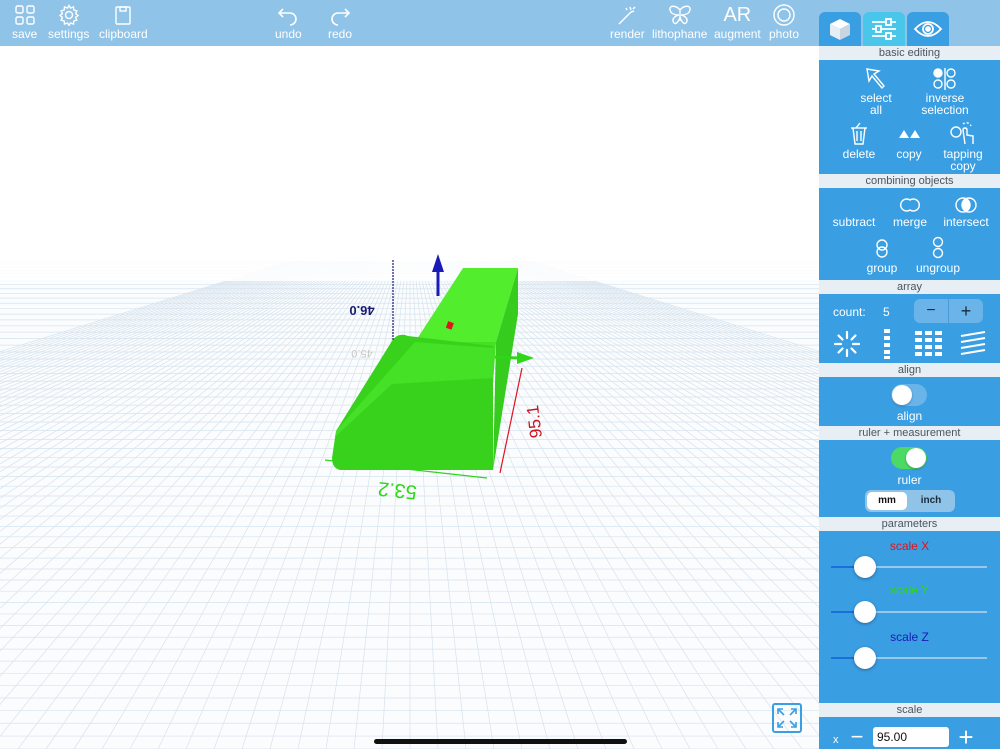 The height and width of the screenshot is (753, 1000). Describe the element at coordinates (435, 378) in the screenshot. I see `scene: 53.2 95.1 46.0 45.0` at that location.